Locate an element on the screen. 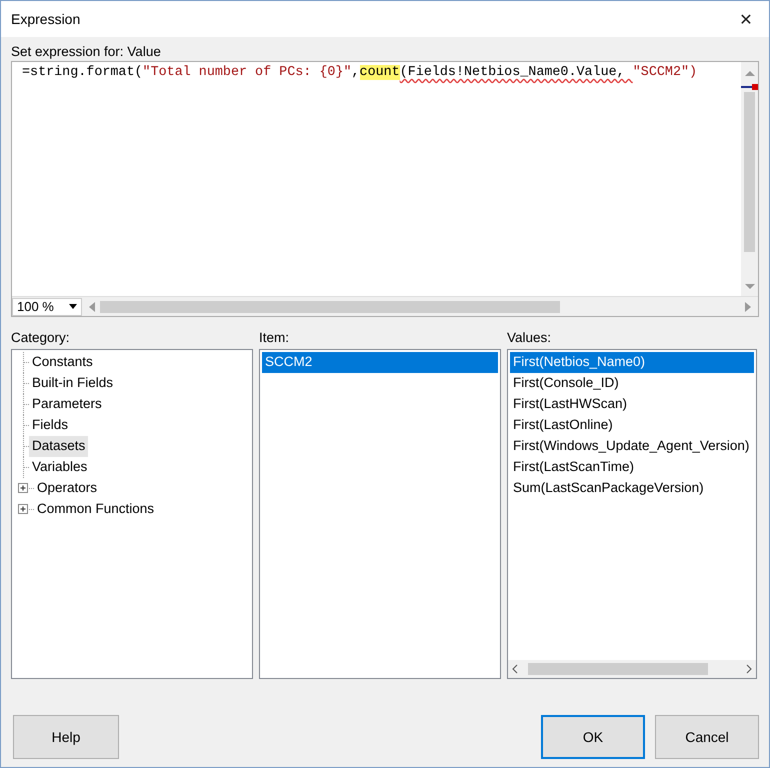  scroll-up-icon is located at coordinates (750, 73).